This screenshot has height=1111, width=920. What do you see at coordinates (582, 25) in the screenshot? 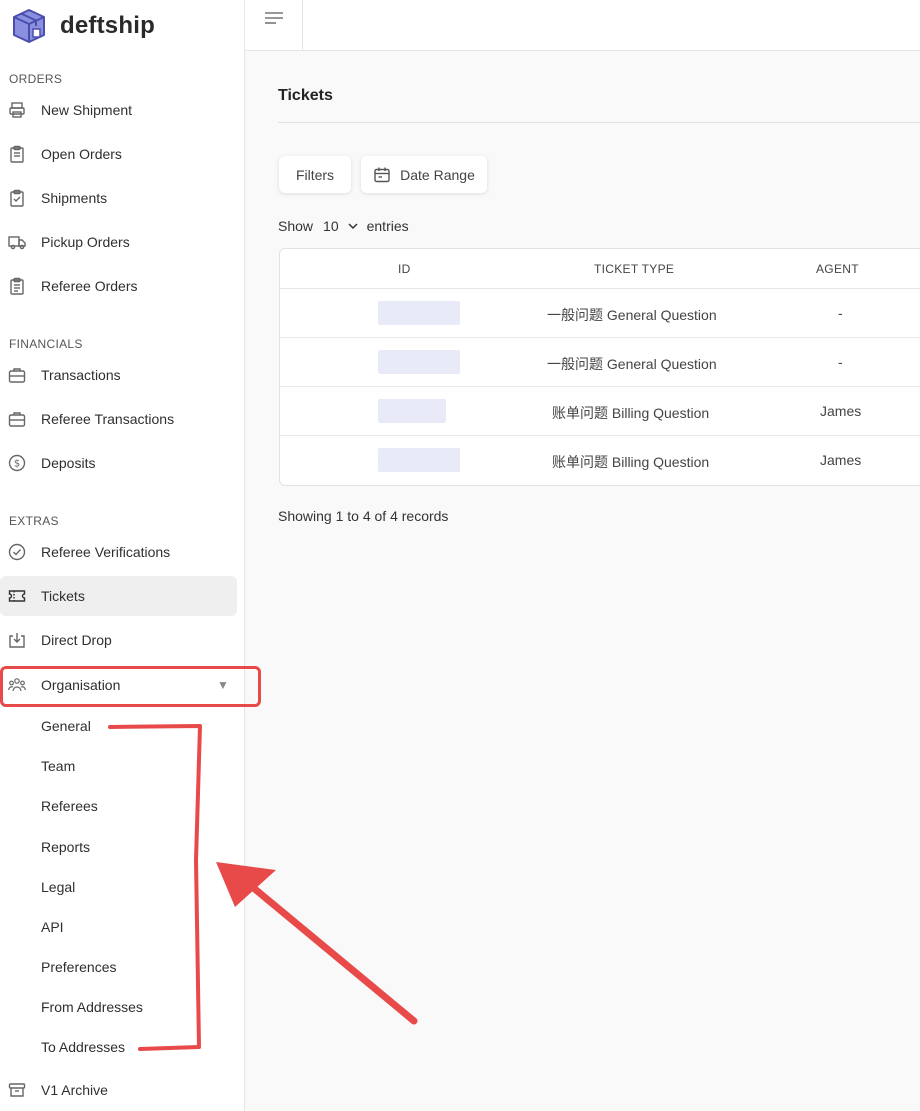
I see `top-bar` at bounding box center [582, 25].